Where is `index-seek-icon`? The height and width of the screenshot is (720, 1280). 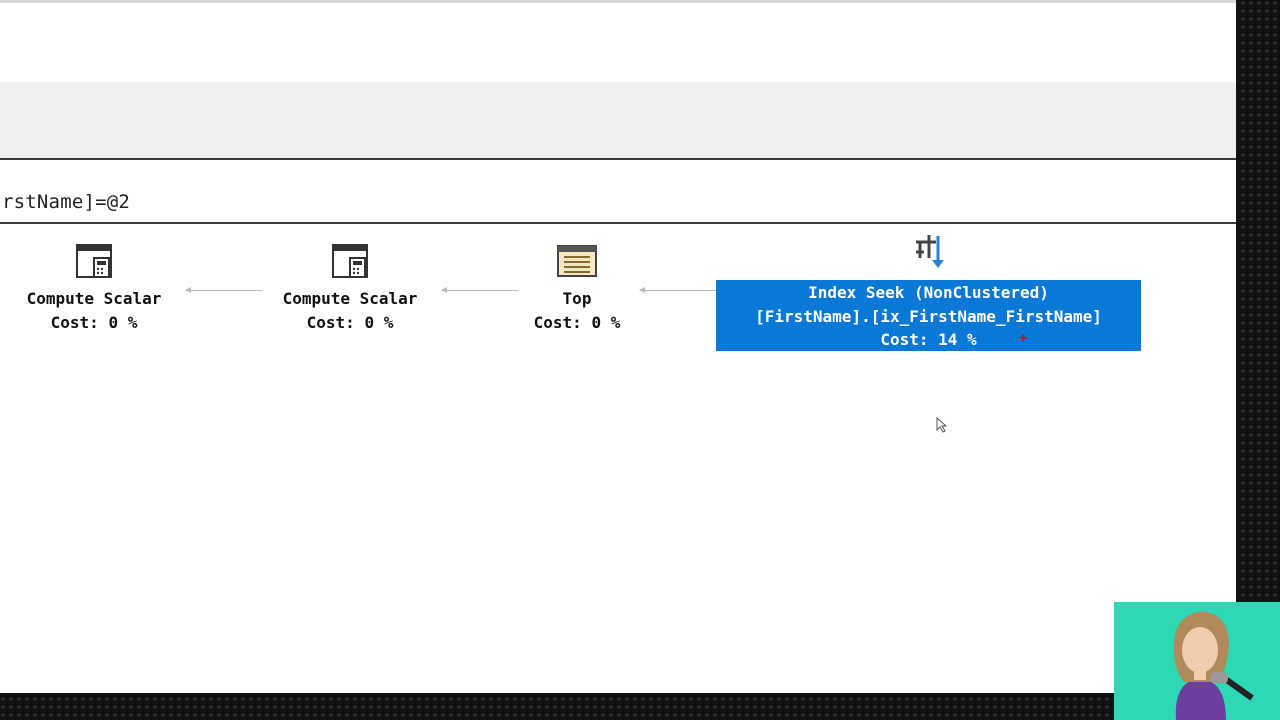
index-seek-icon is located at coordinates (930, 251).